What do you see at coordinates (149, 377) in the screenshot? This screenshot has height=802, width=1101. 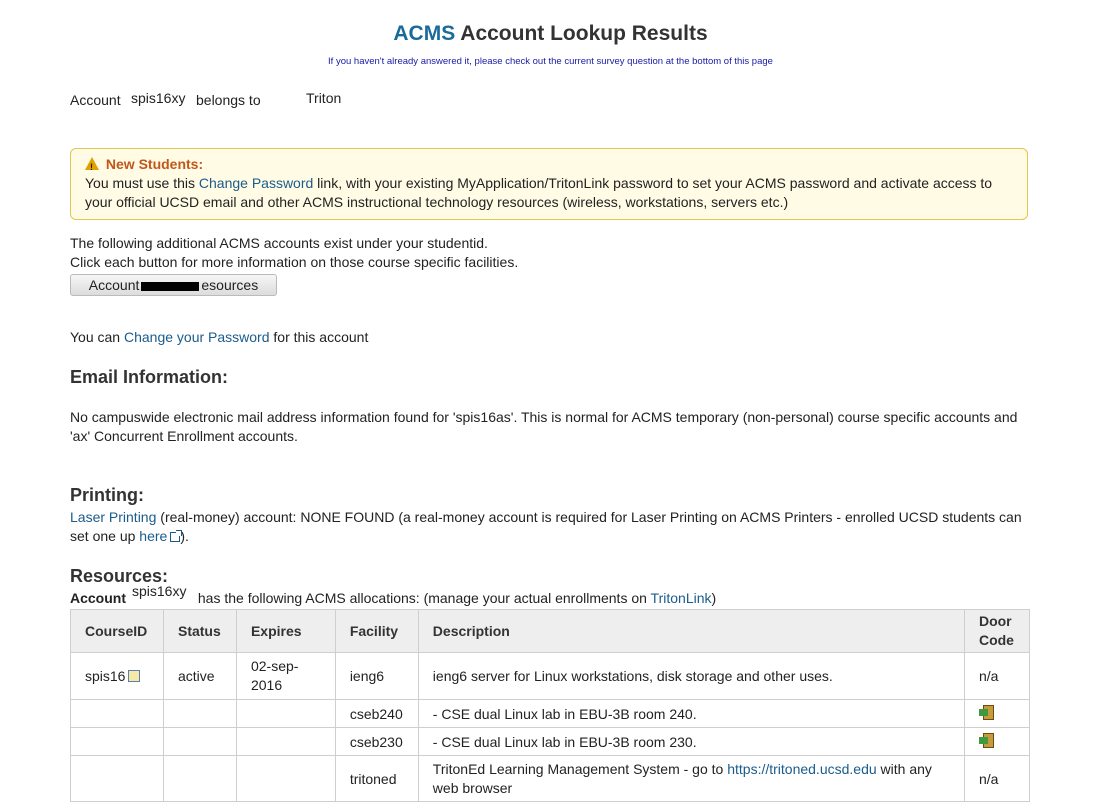 I see `email-heading: Email Information:` at bounding box center [149, 377].